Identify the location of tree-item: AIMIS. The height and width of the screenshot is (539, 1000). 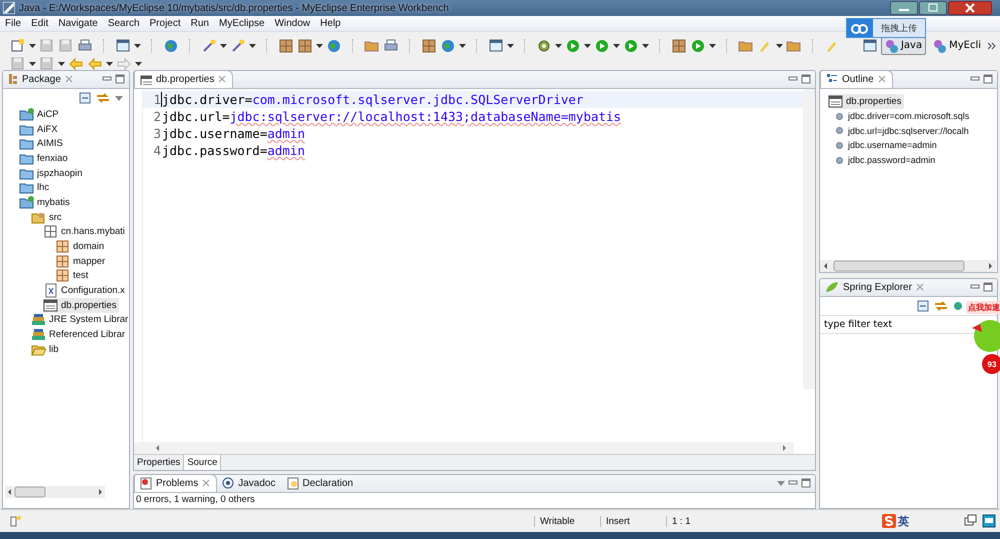
(42, 144).